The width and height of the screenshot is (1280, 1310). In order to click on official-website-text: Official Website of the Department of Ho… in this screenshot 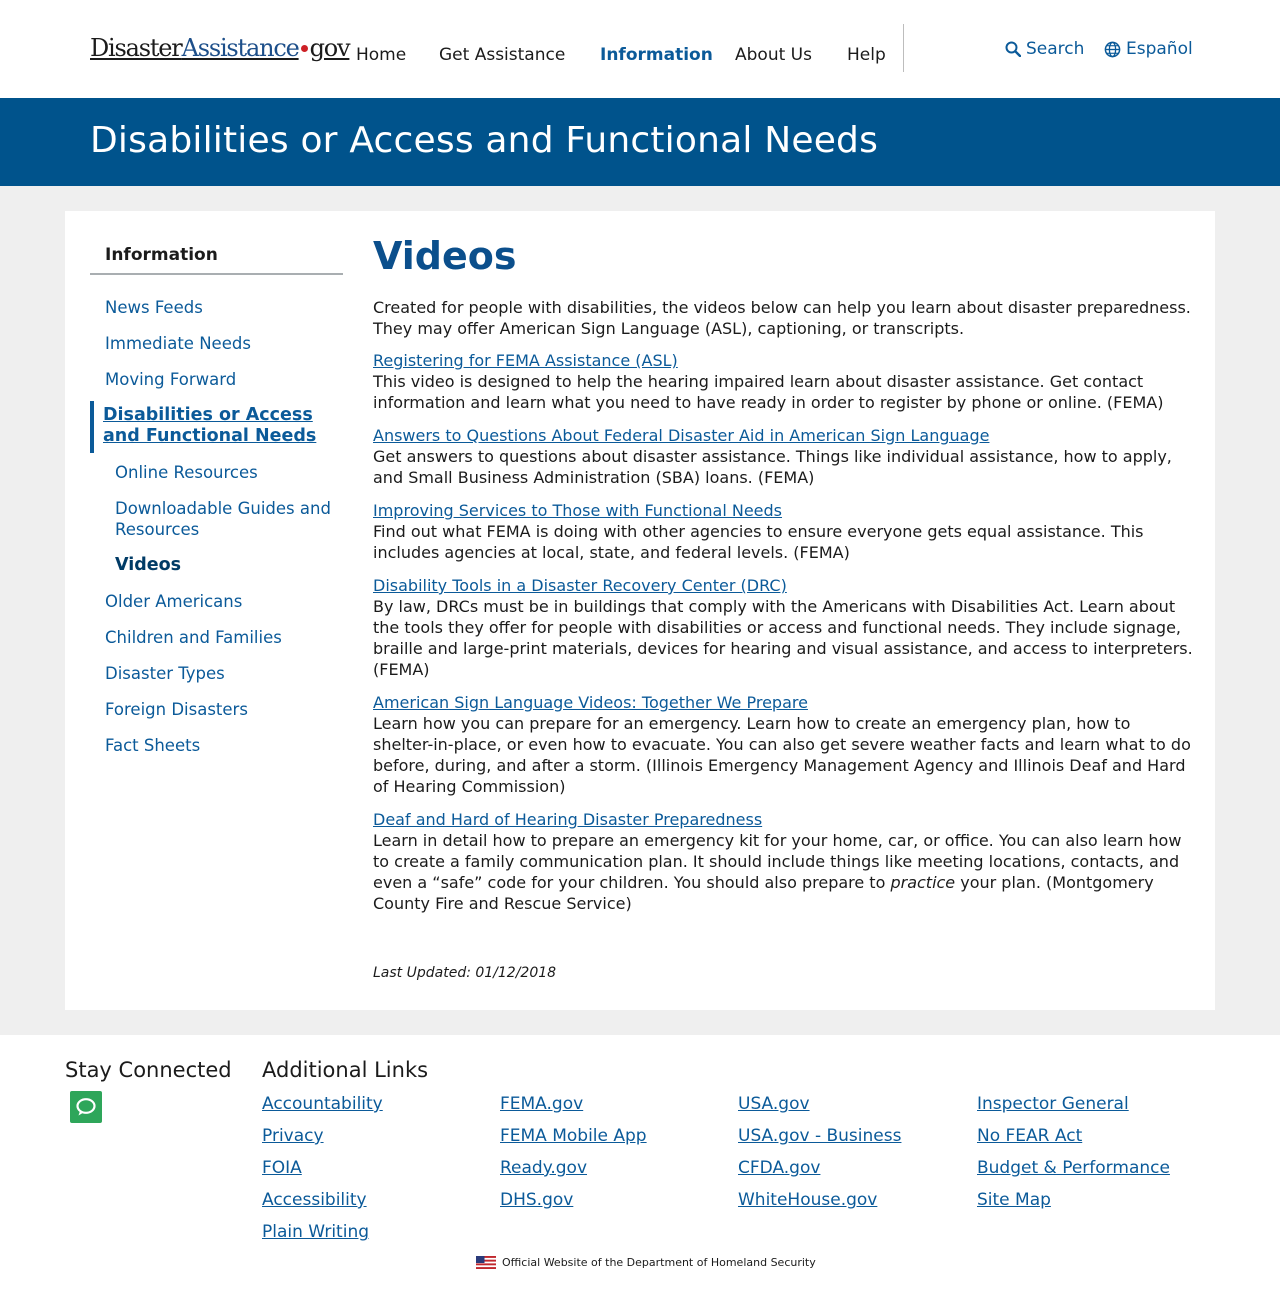, I will do `click(659, 1262)`.